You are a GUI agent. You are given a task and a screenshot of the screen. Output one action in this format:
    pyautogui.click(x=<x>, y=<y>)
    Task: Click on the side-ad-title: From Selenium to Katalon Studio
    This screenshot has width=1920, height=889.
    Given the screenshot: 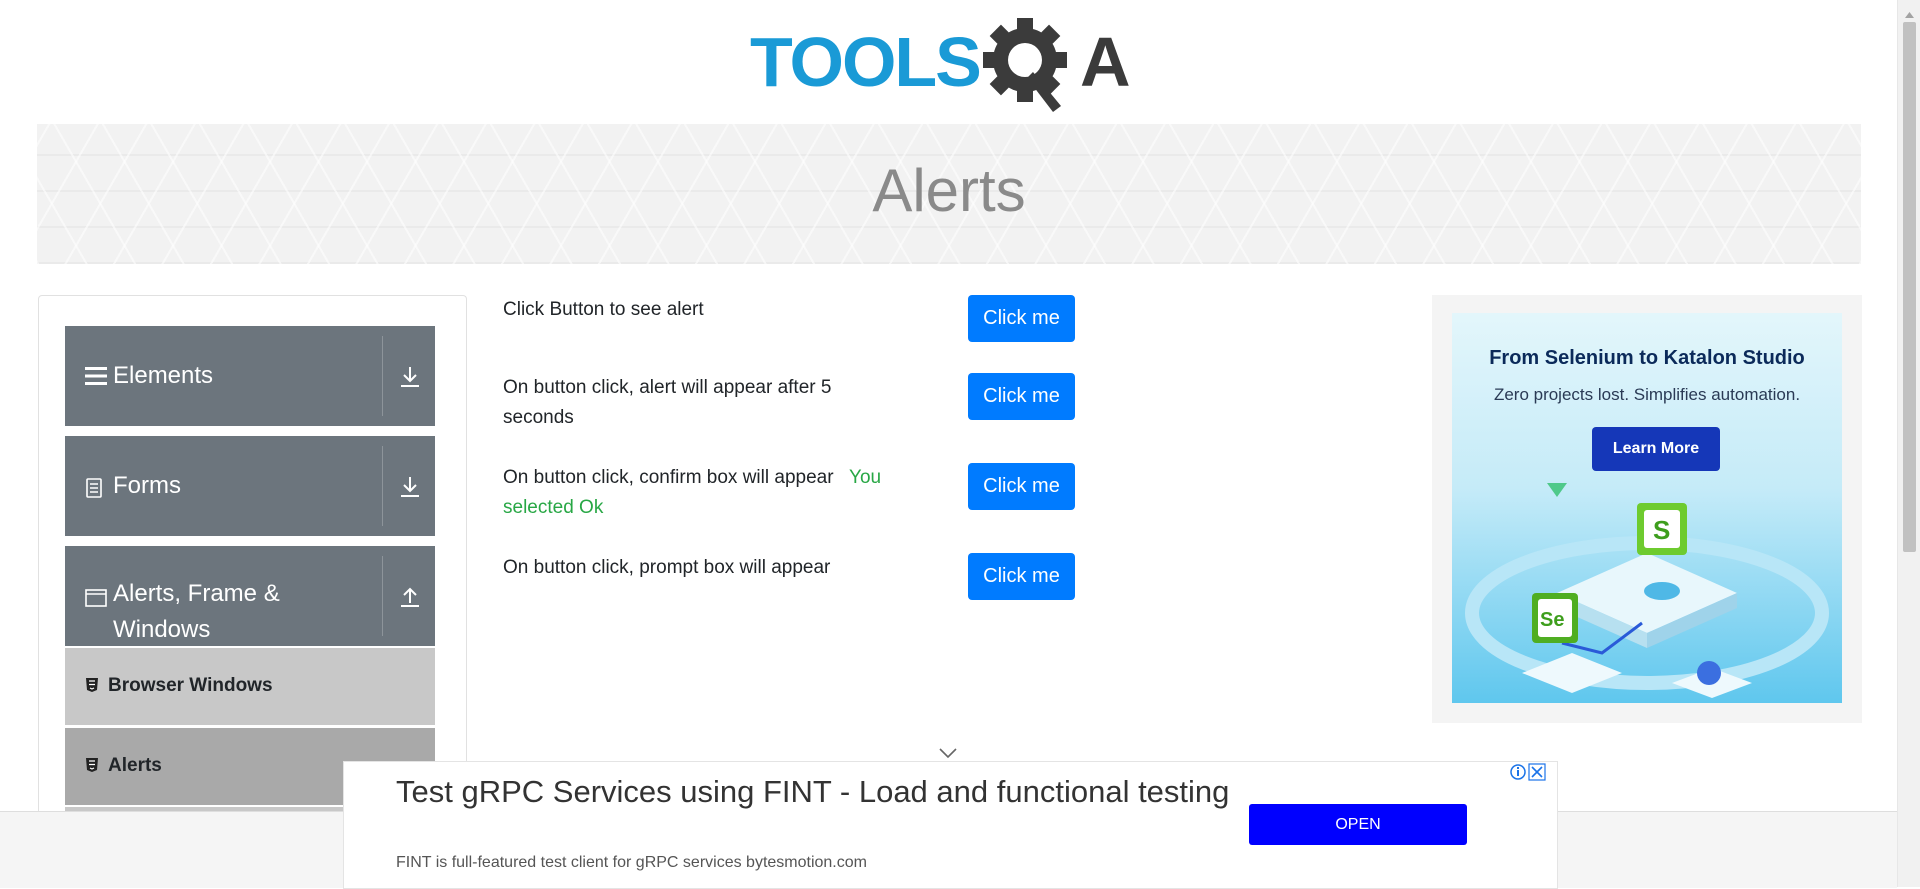 What is the action you would take?
    pyautogui.click(x=1647, y=358)
    